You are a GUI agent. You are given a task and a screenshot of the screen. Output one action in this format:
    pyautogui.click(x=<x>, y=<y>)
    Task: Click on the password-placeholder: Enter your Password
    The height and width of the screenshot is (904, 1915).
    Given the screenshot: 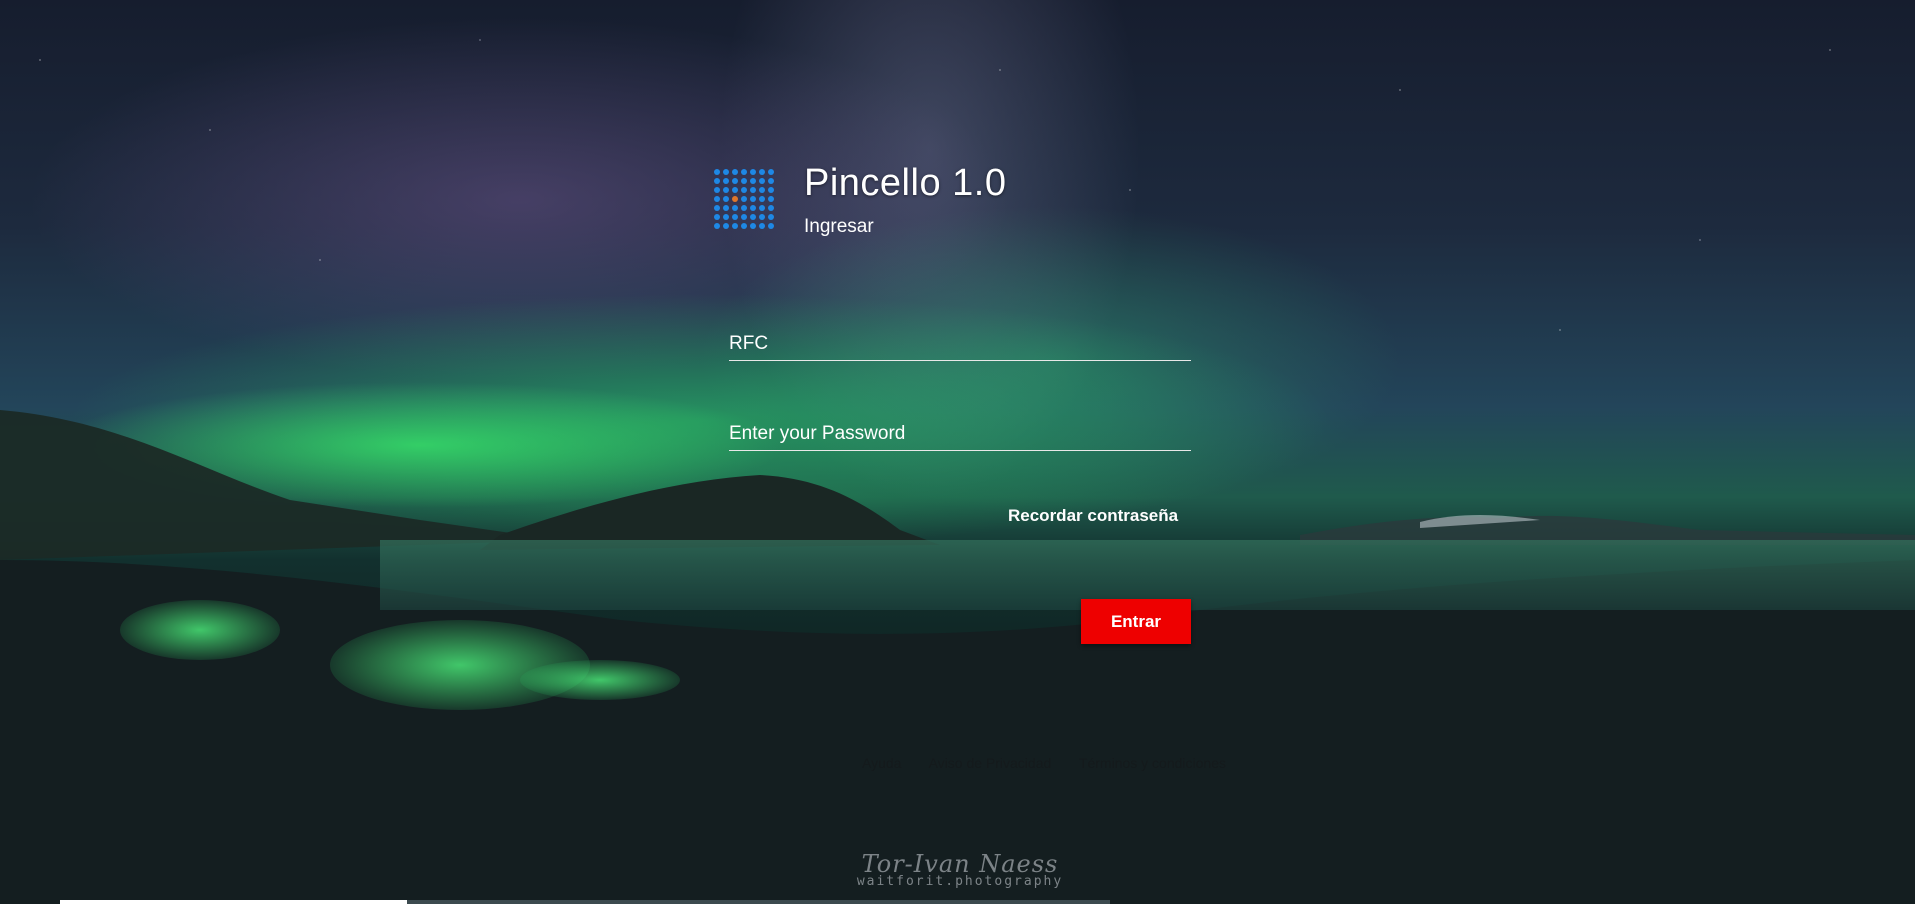 What is the action you would take?
    pyautogui.click(x=817, y=433)
    